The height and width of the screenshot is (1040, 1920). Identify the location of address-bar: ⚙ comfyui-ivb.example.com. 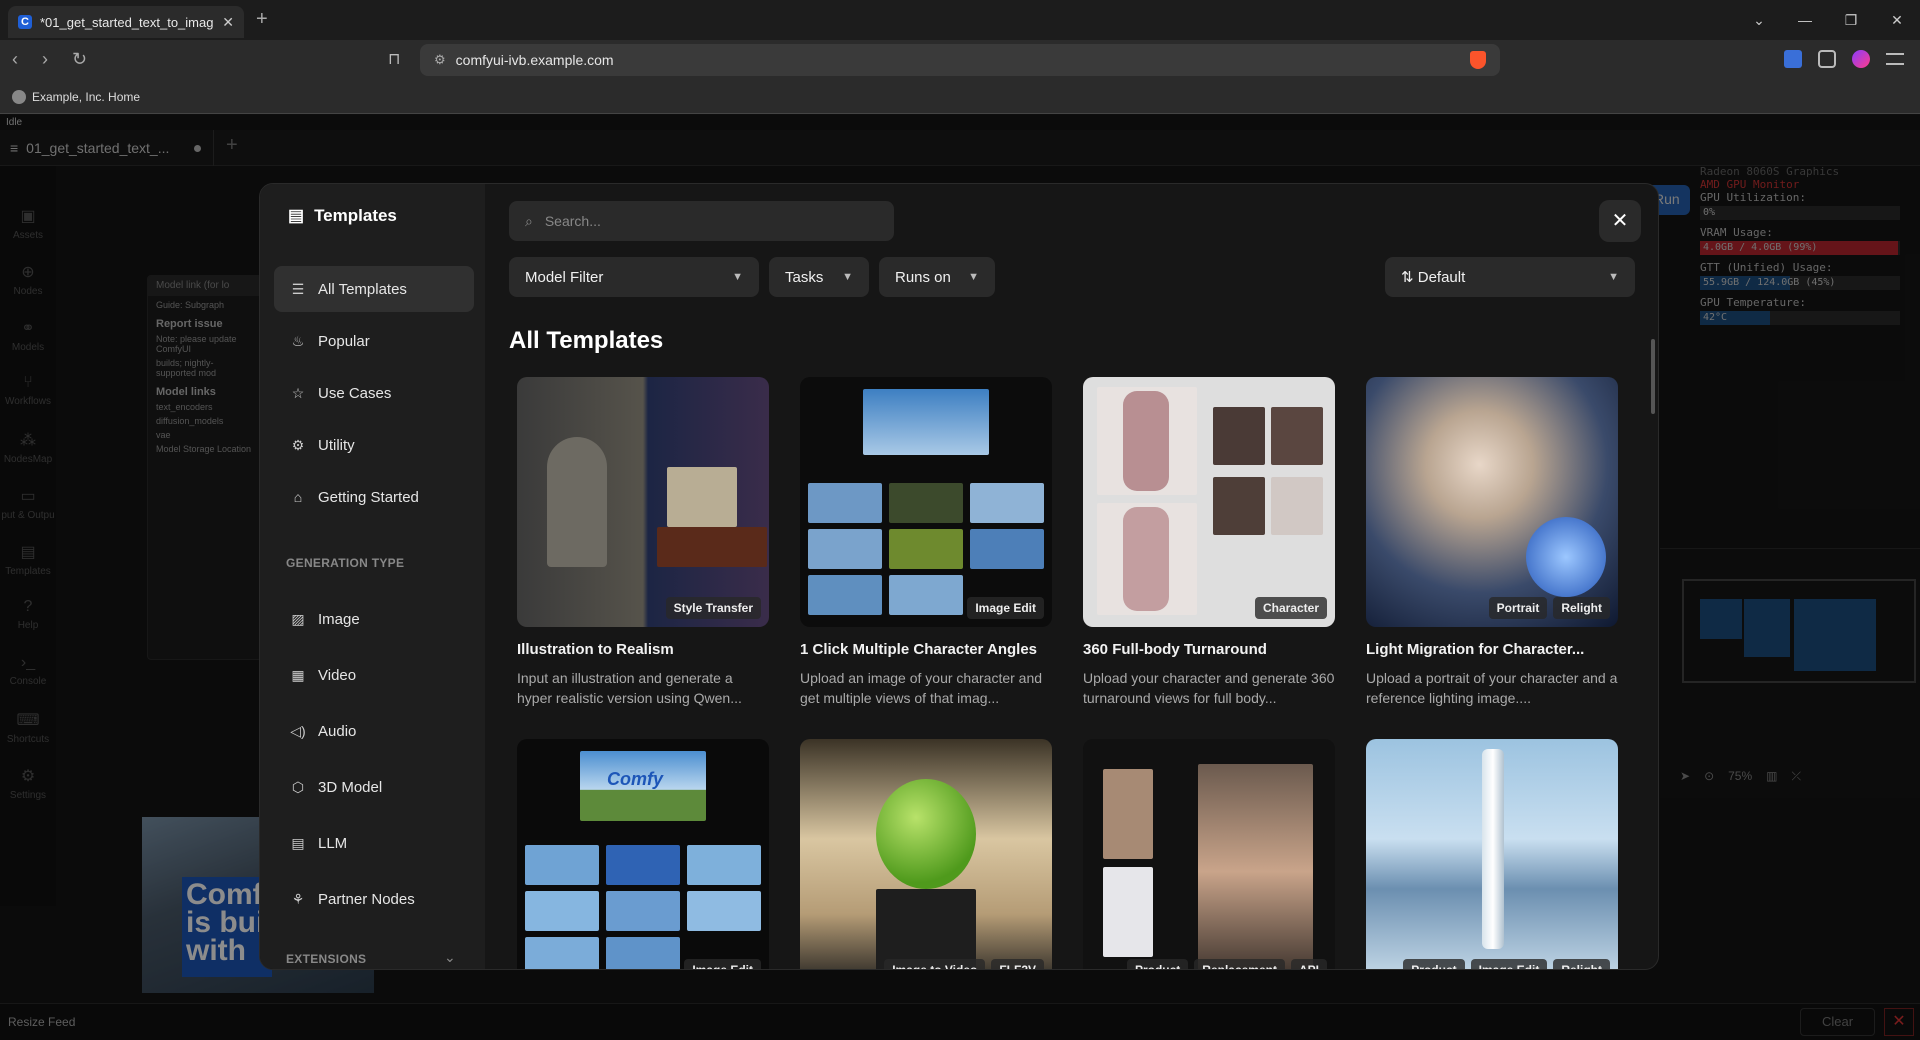
(960, 60).